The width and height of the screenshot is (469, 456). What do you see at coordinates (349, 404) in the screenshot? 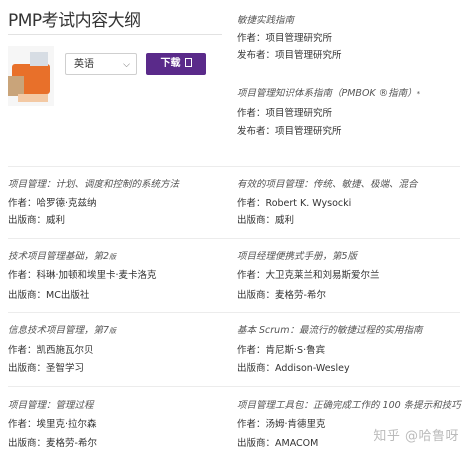
I see `book-title-link: 项目管理工具包：正确完成工作的 100 条提示和技巧` at bounding box center [349, 404].